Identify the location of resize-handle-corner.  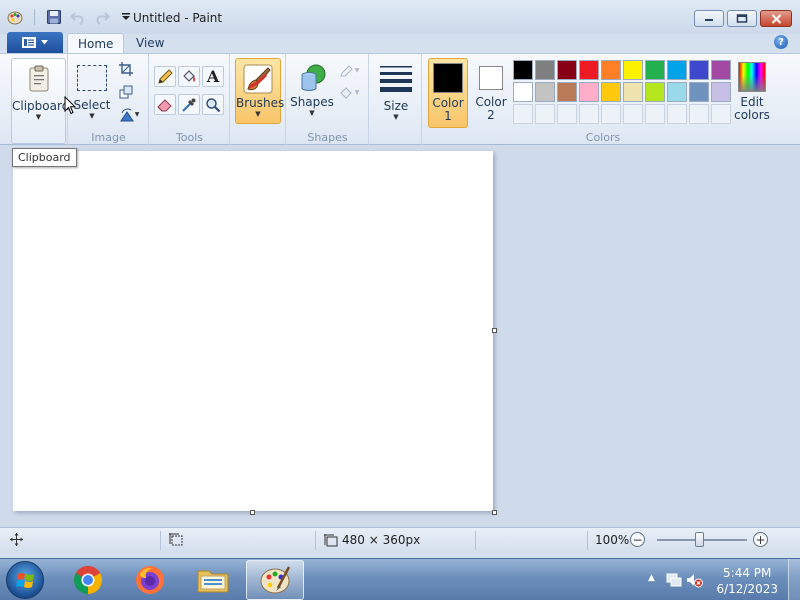
(494, 512).